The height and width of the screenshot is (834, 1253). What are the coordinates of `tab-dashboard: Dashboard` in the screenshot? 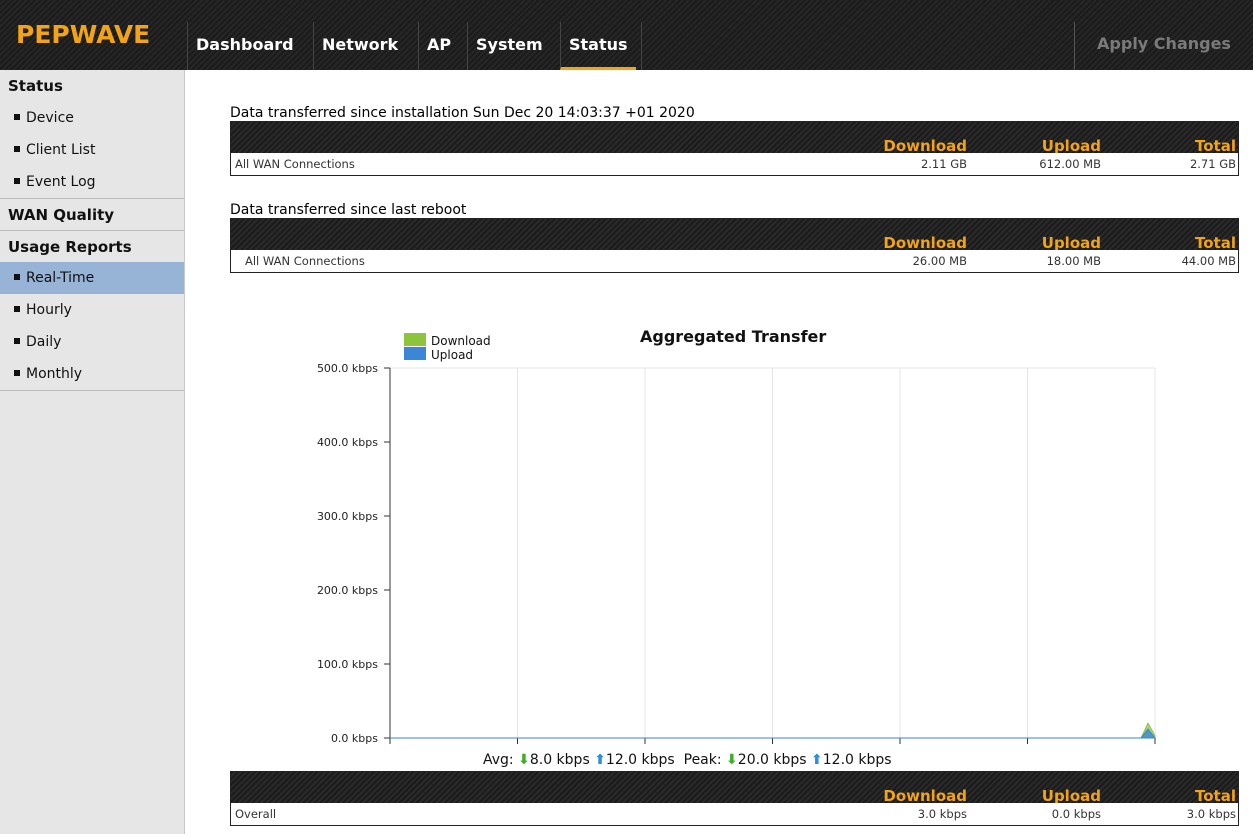 It's located at (244, 46).